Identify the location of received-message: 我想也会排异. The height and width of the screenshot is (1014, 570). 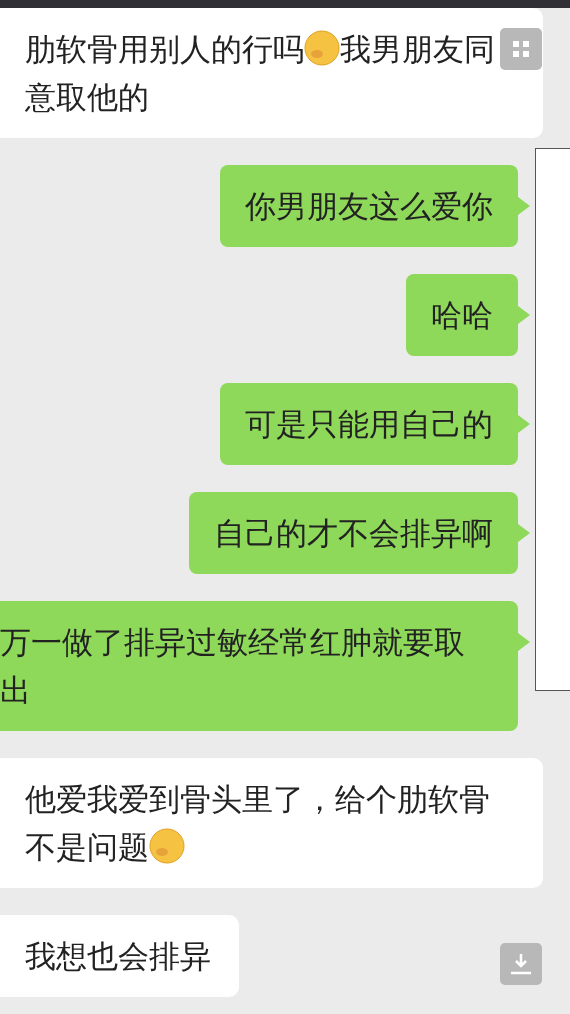
(119, 956).